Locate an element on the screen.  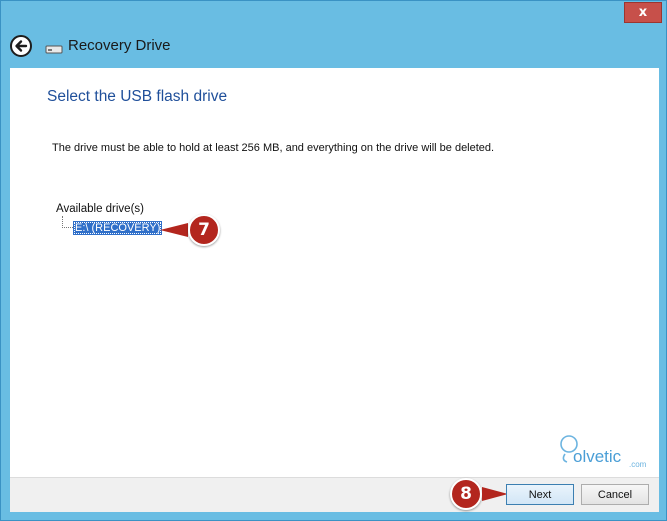
solvetic-logo: olvetic .com is located at coordinates (603, 452).